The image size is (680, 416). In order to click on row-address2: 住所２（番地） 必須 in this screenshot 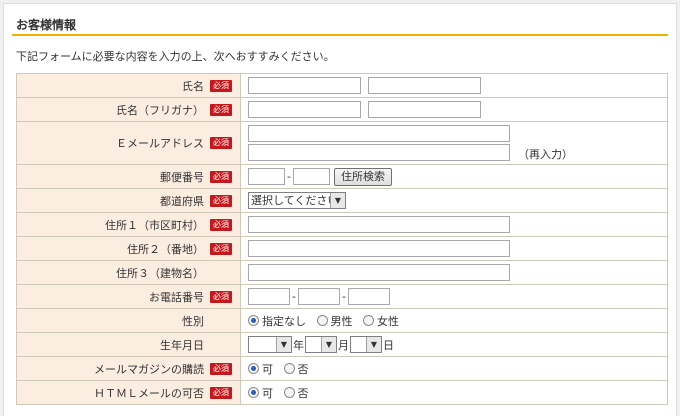, I will do `click(342, 248)`.